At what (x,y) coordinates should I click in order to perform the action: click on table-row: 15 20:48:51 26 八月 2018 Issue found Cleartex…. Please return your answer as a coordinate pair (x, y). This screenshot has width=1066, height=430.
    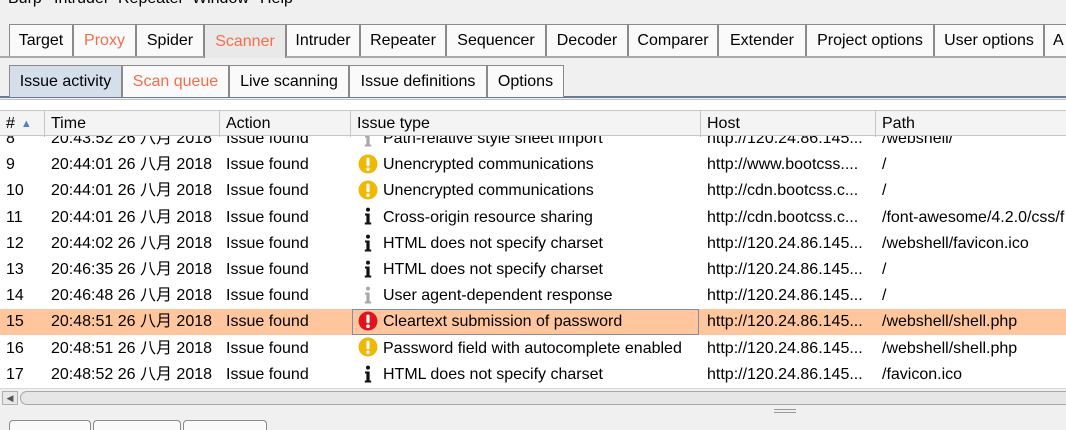
    Looking at the image, I should click on (533, 322).